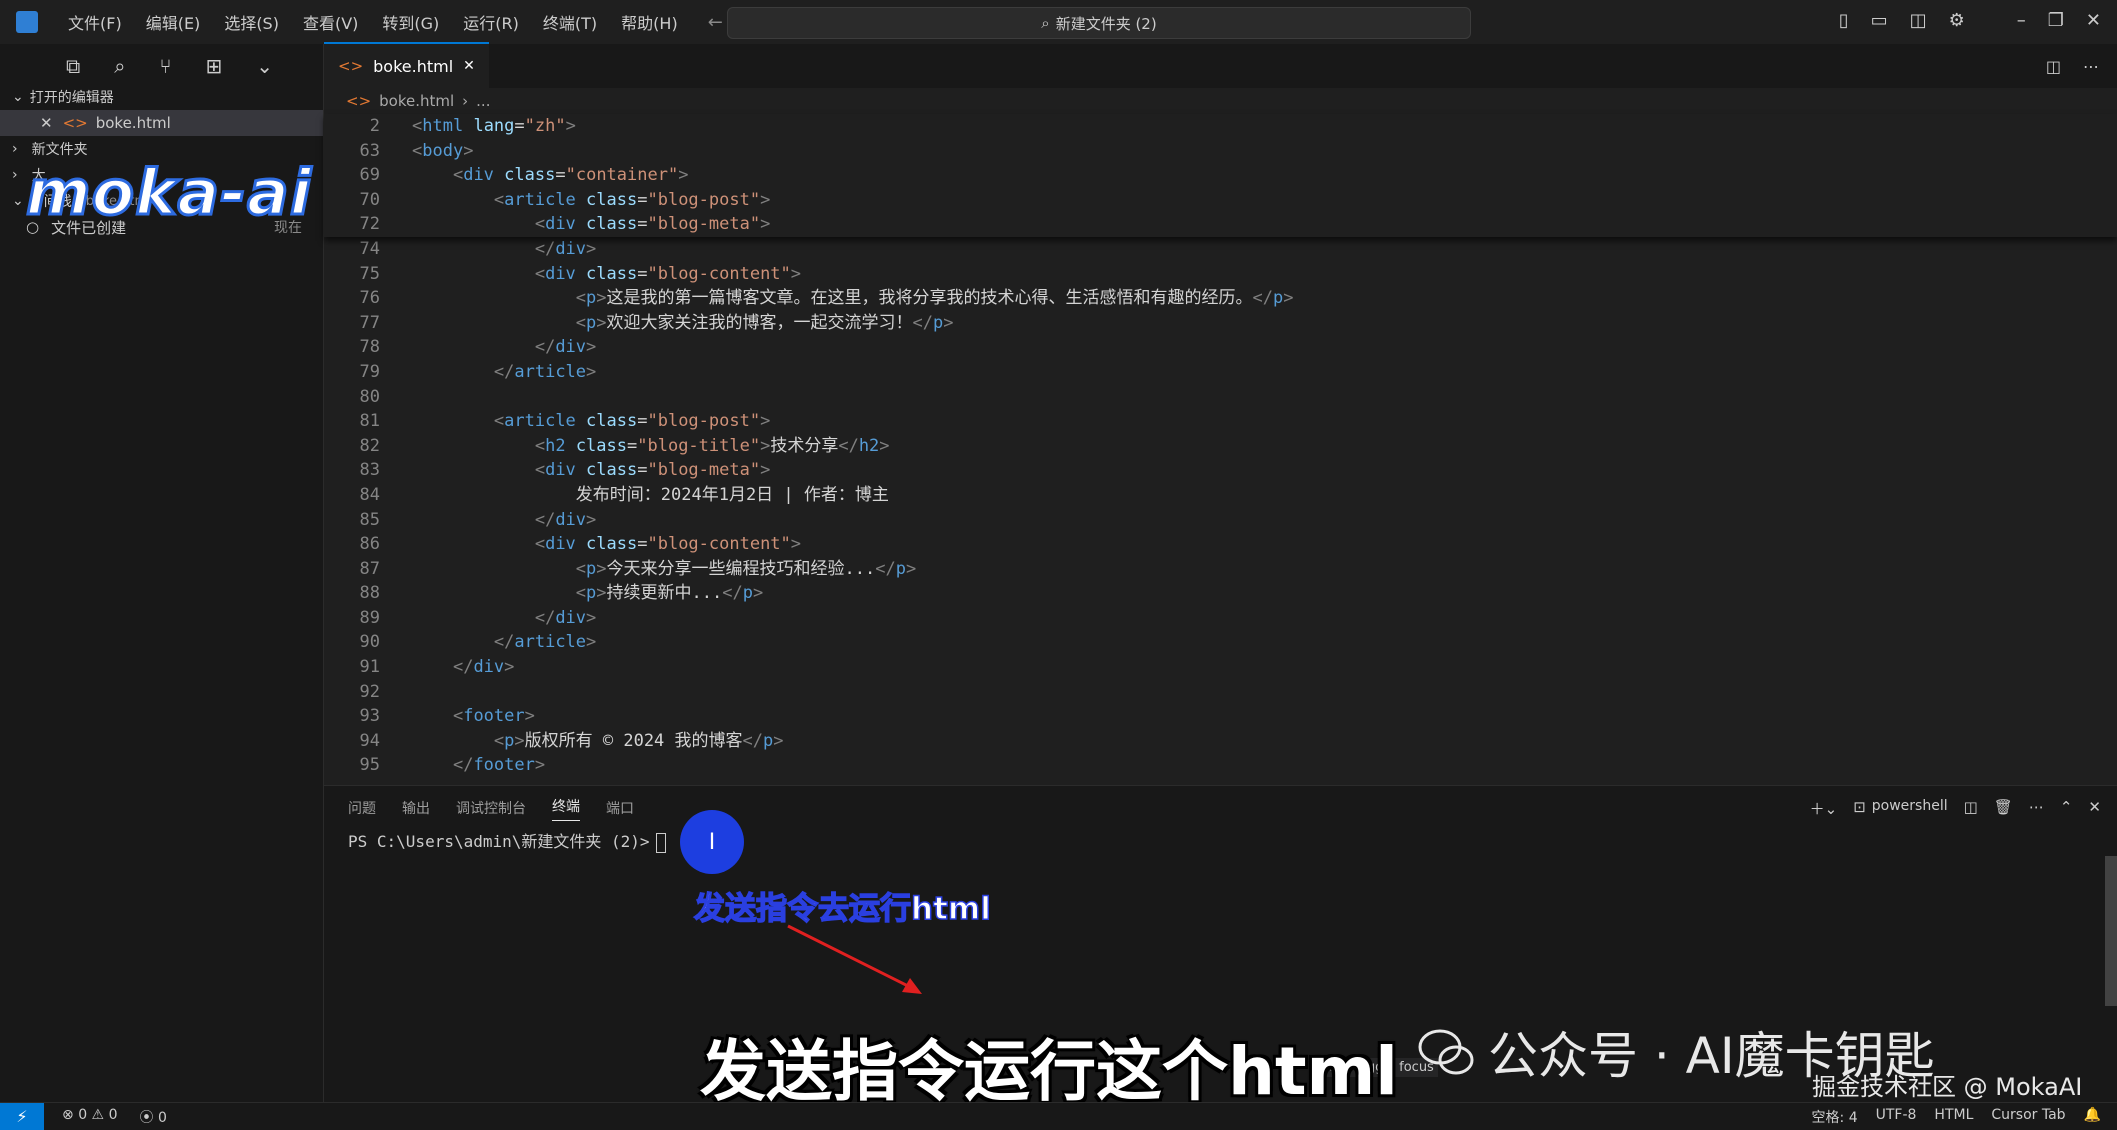  Describe the element at coordinates (161, 97) in the screenshot. I see `open-editors-header: ⌄ 打开的编辑器` at that location.